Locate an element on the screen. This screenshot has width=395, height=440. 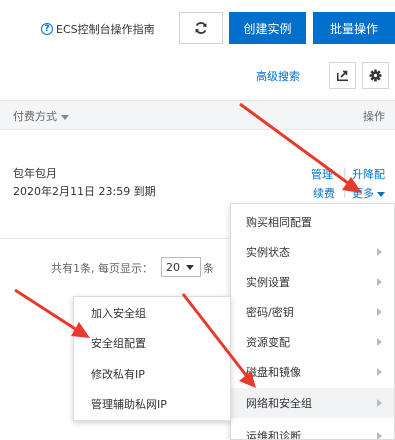
page-size-unit: 条 is located at coordinates (208, 268).